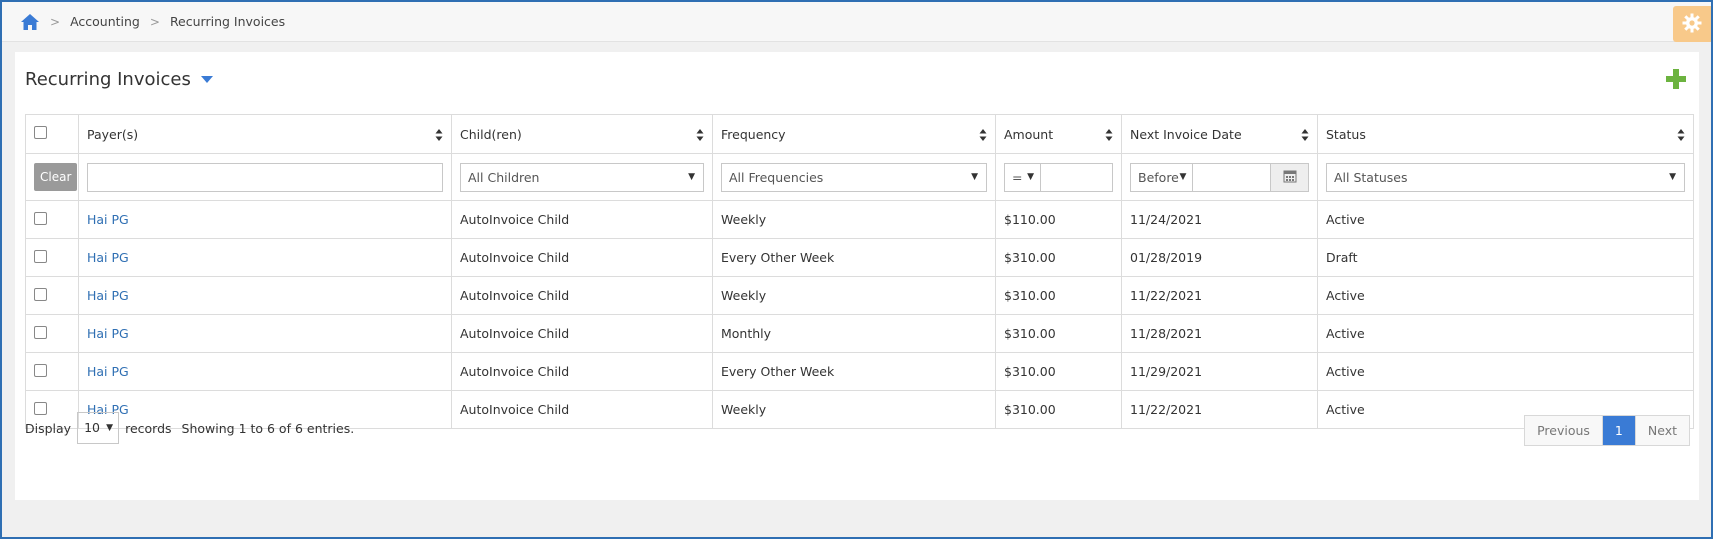  What do you see at coordinates (778, 371) in the screenshot?
I see `cell-text: Every Other Week` at bounding box center [778, 371].